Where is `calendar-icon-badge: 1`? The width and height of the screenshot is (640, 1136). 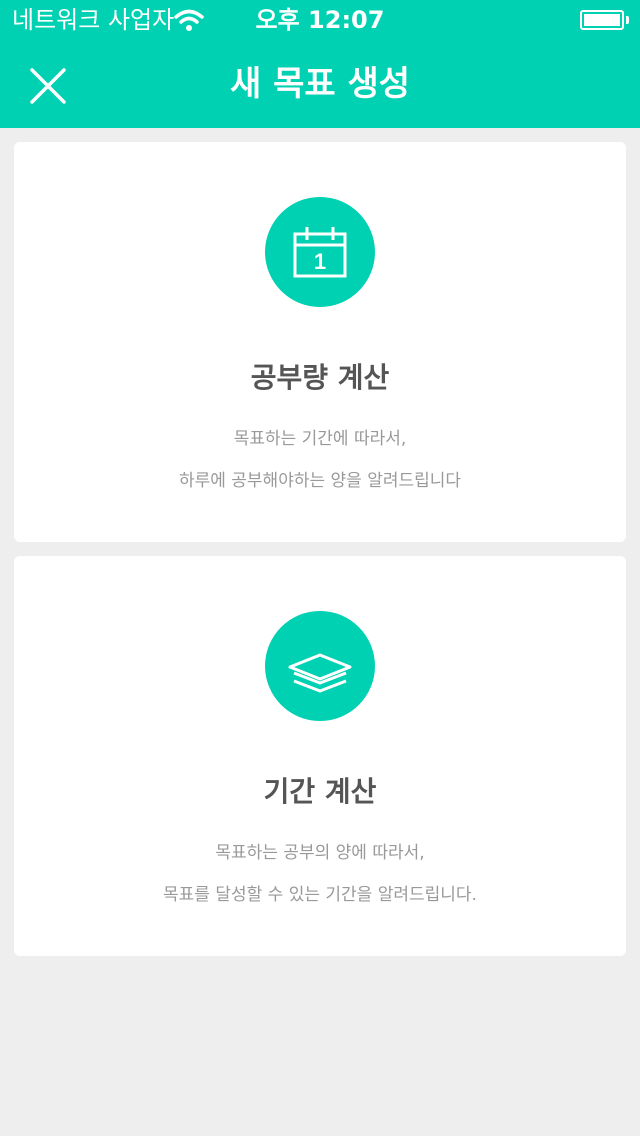
calendar-icon-badge: 1 is located at coordinates (320, 252).